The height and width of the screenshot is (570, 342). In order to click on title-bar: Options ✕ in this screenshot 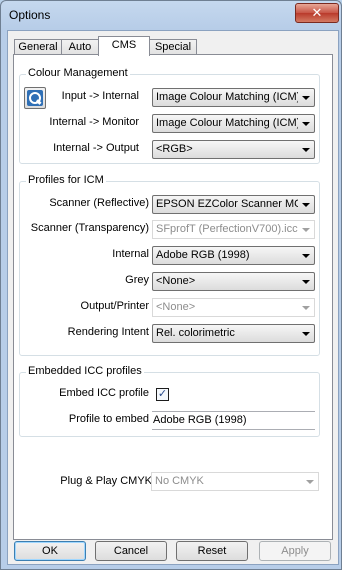, I will do `click(171, 15)`.